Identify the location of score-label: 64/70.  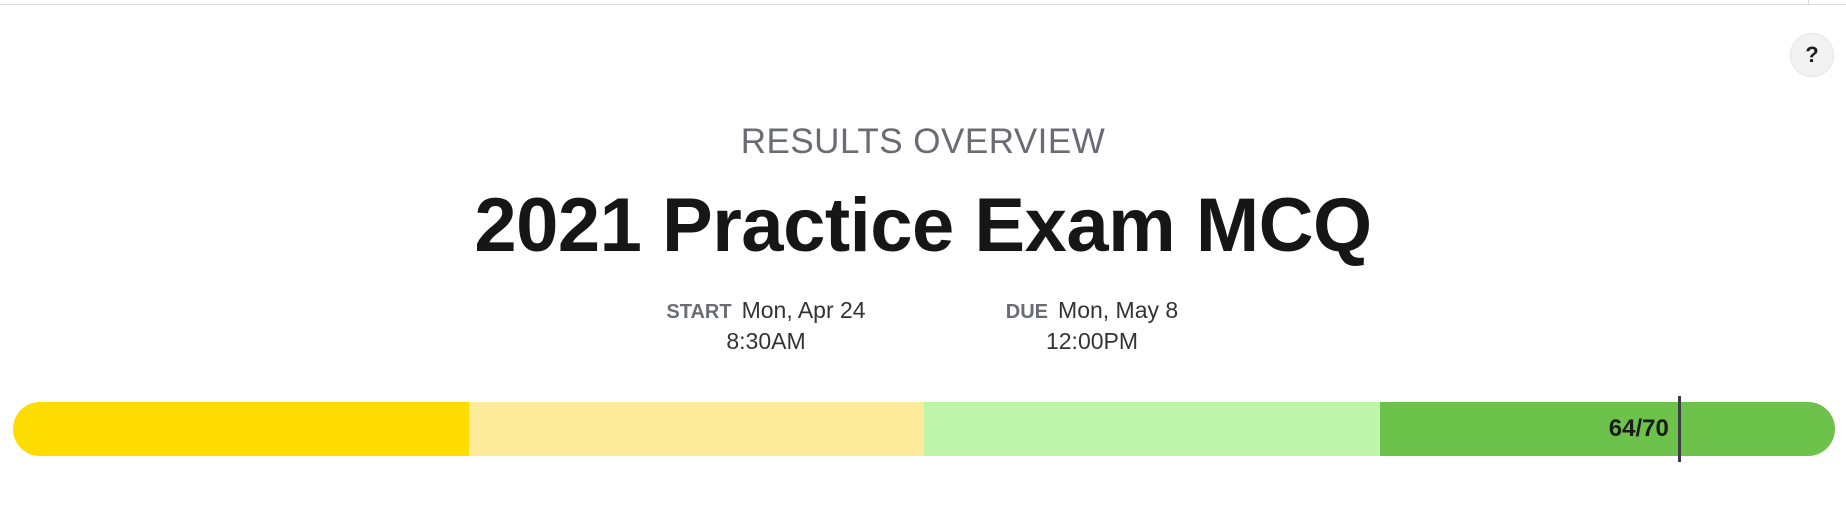
(1638, 428).